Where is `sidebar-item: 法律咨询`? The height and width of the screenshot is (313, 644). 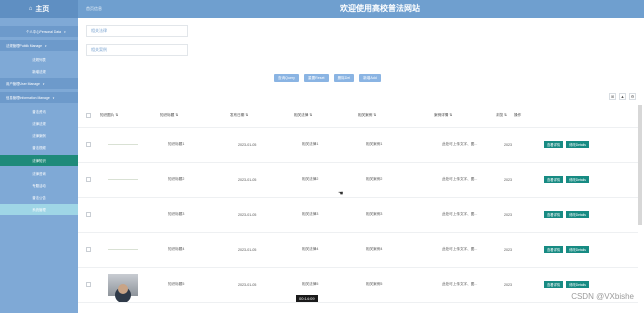
sidebar-item: 法律咨询 is located at coordinates (39, 173).